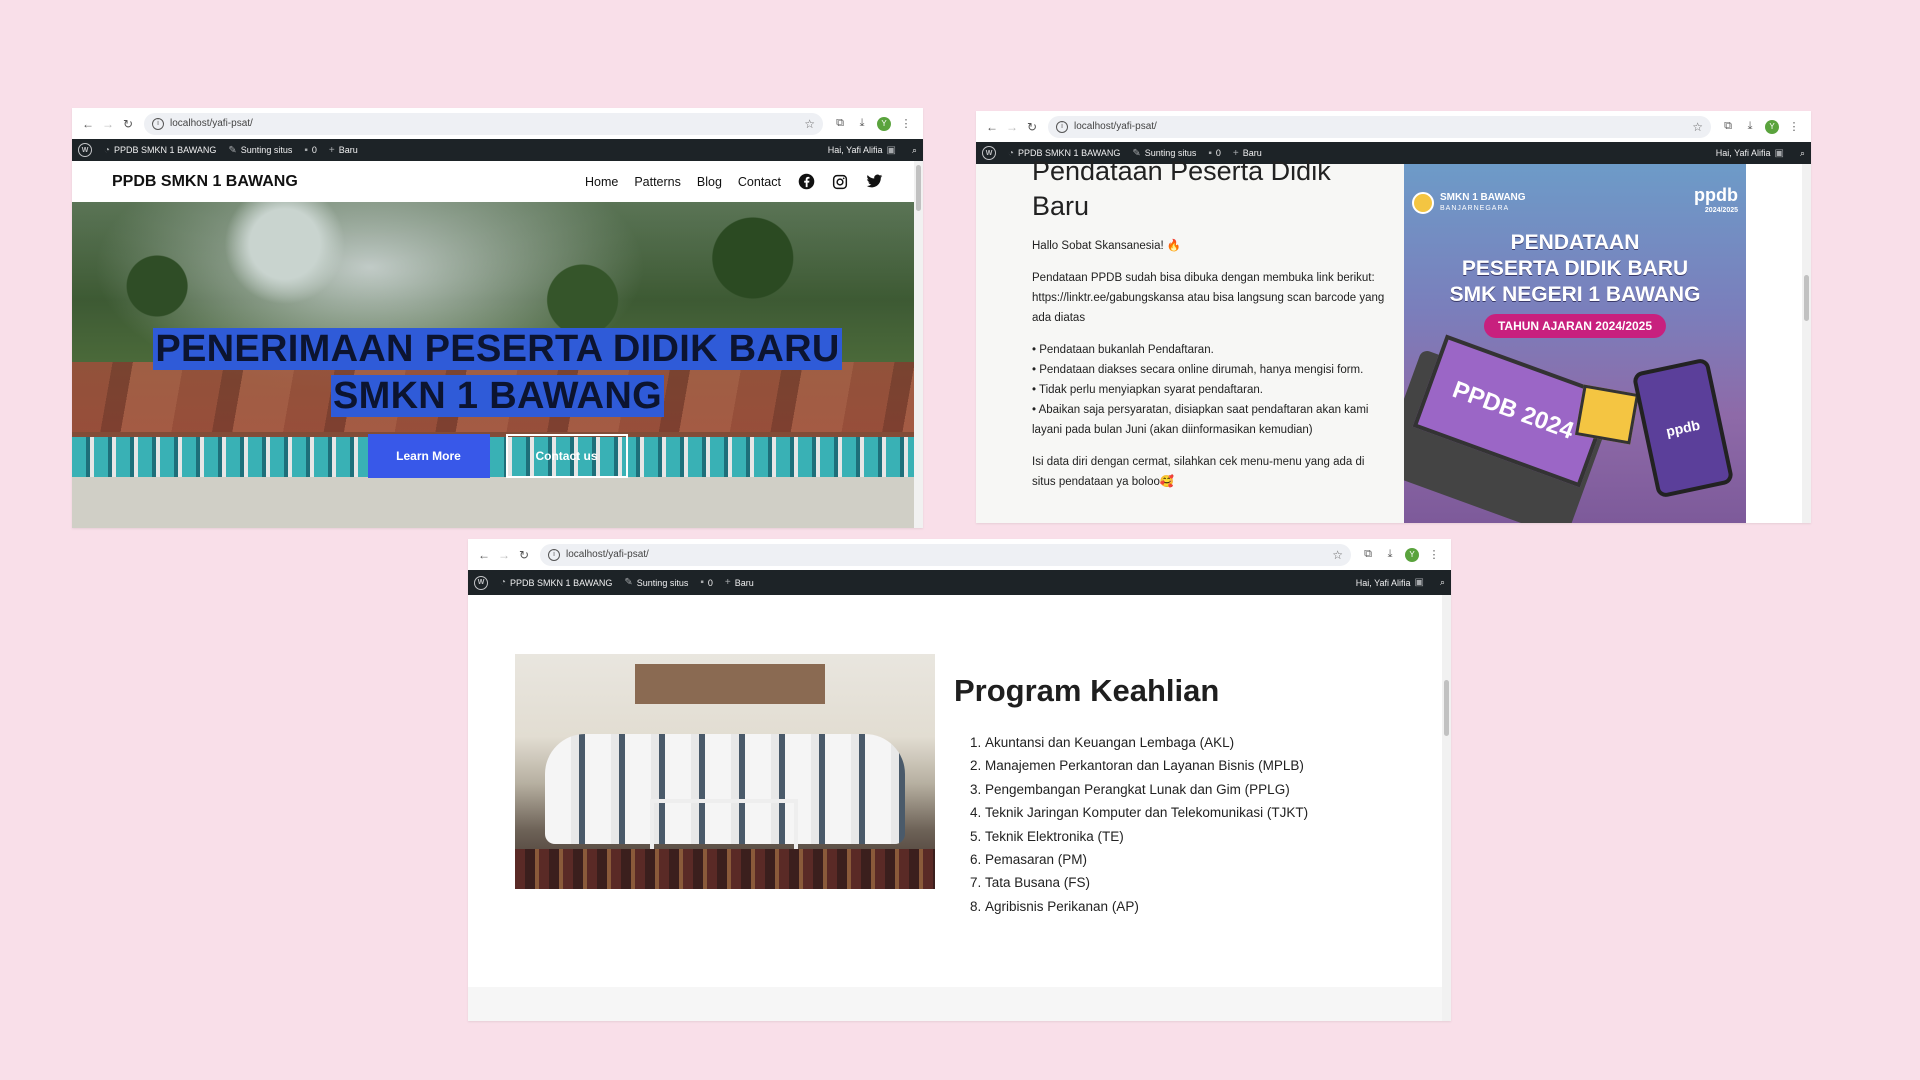 Image resolution: width=1920 pixels, height=1080 pixels. What do you see at coordinates (806, 182) in the screenshot?
I see `facebook-icon` at bounding box center [806, 182].